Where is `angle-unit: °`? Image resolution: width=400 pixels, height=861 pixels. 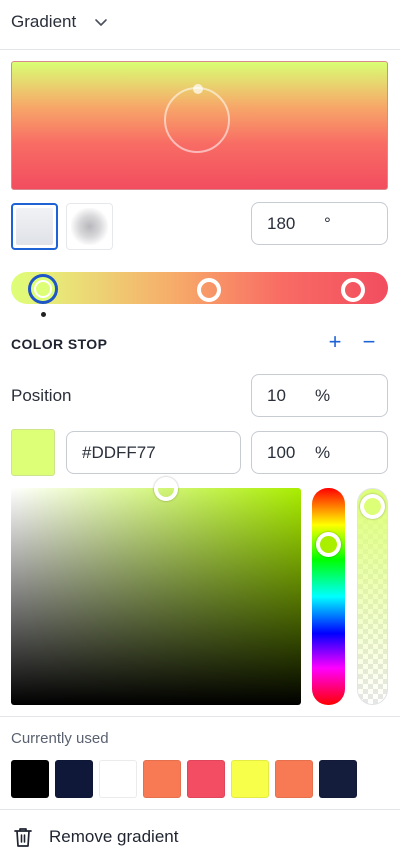 angle-unit: ° is located at coordinates (327, 223).